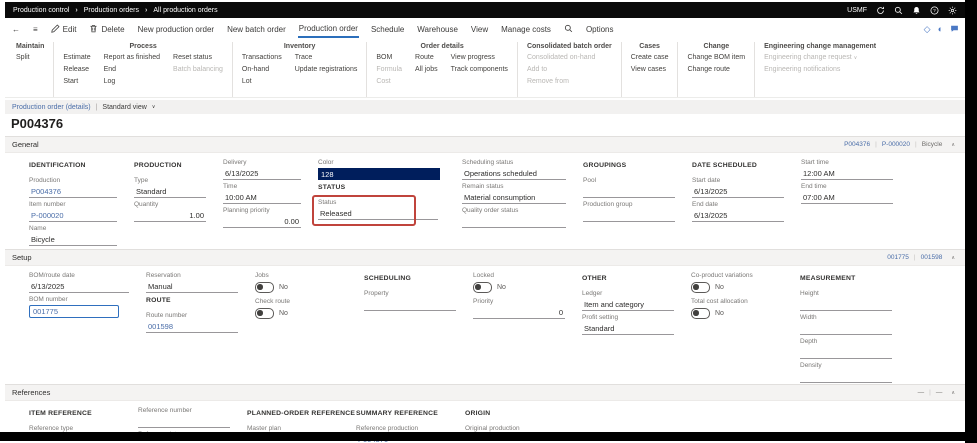 This screenshot has width=977, height=443. I want to click on view-selector: Standard view, so click(124, 107).